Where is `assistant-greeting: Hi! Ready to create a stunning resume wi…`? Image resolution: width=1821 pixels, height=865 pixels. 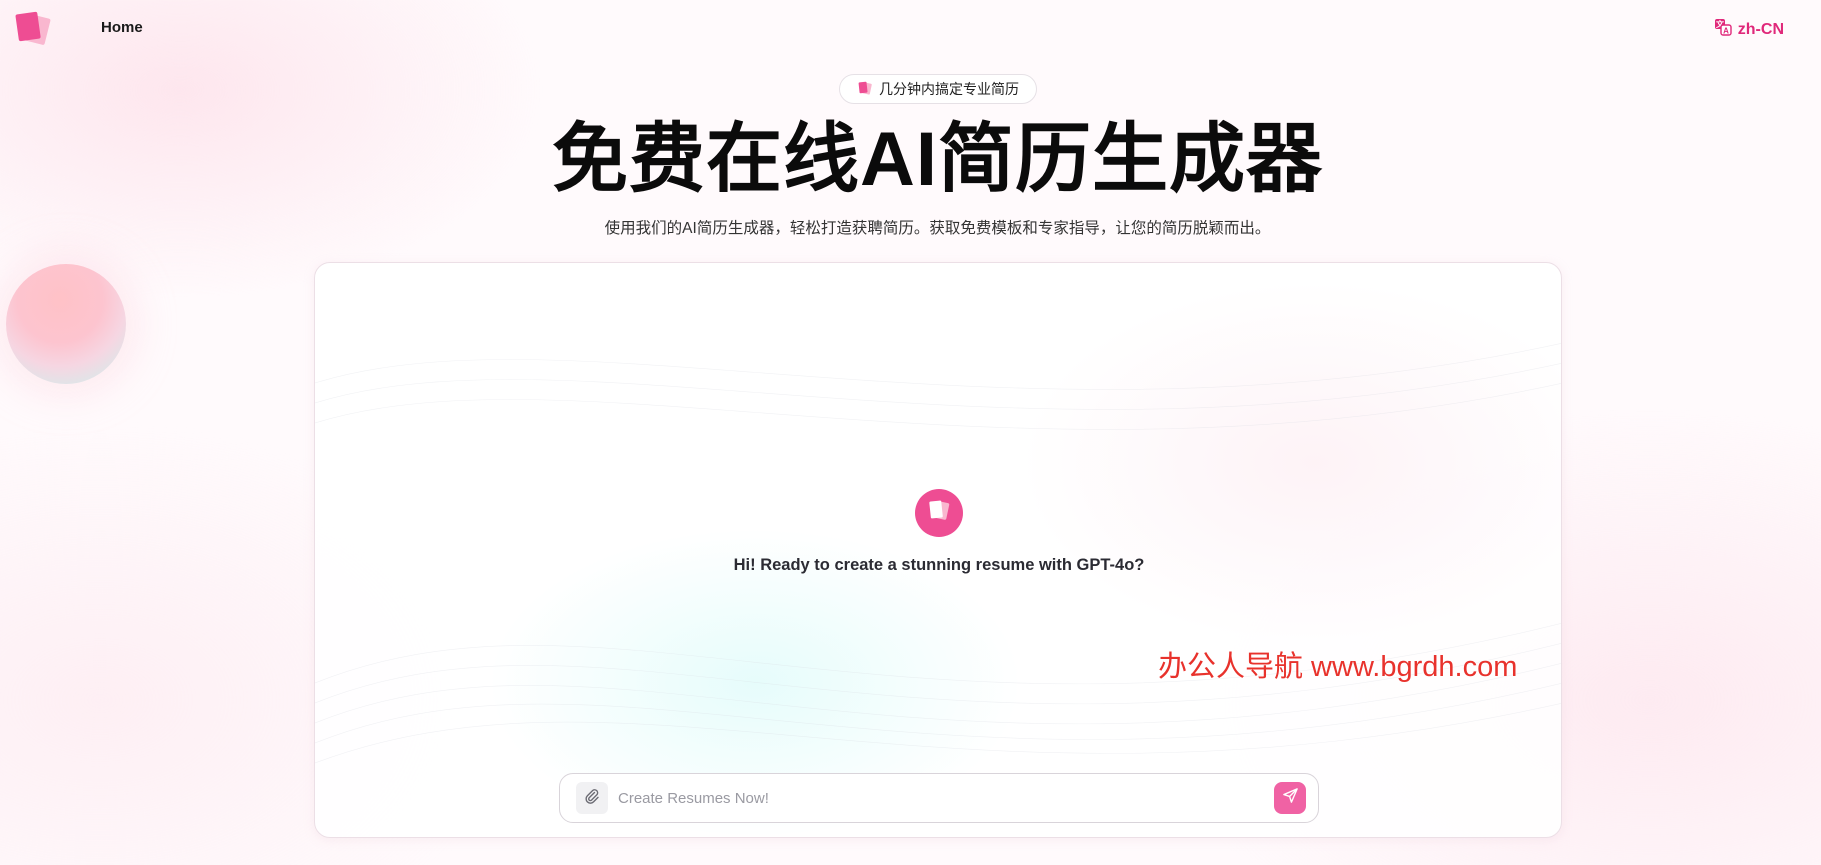 assistant-greeting: Hi! Ready to create a stunning resume wi… is located at coordinates (939, 565).